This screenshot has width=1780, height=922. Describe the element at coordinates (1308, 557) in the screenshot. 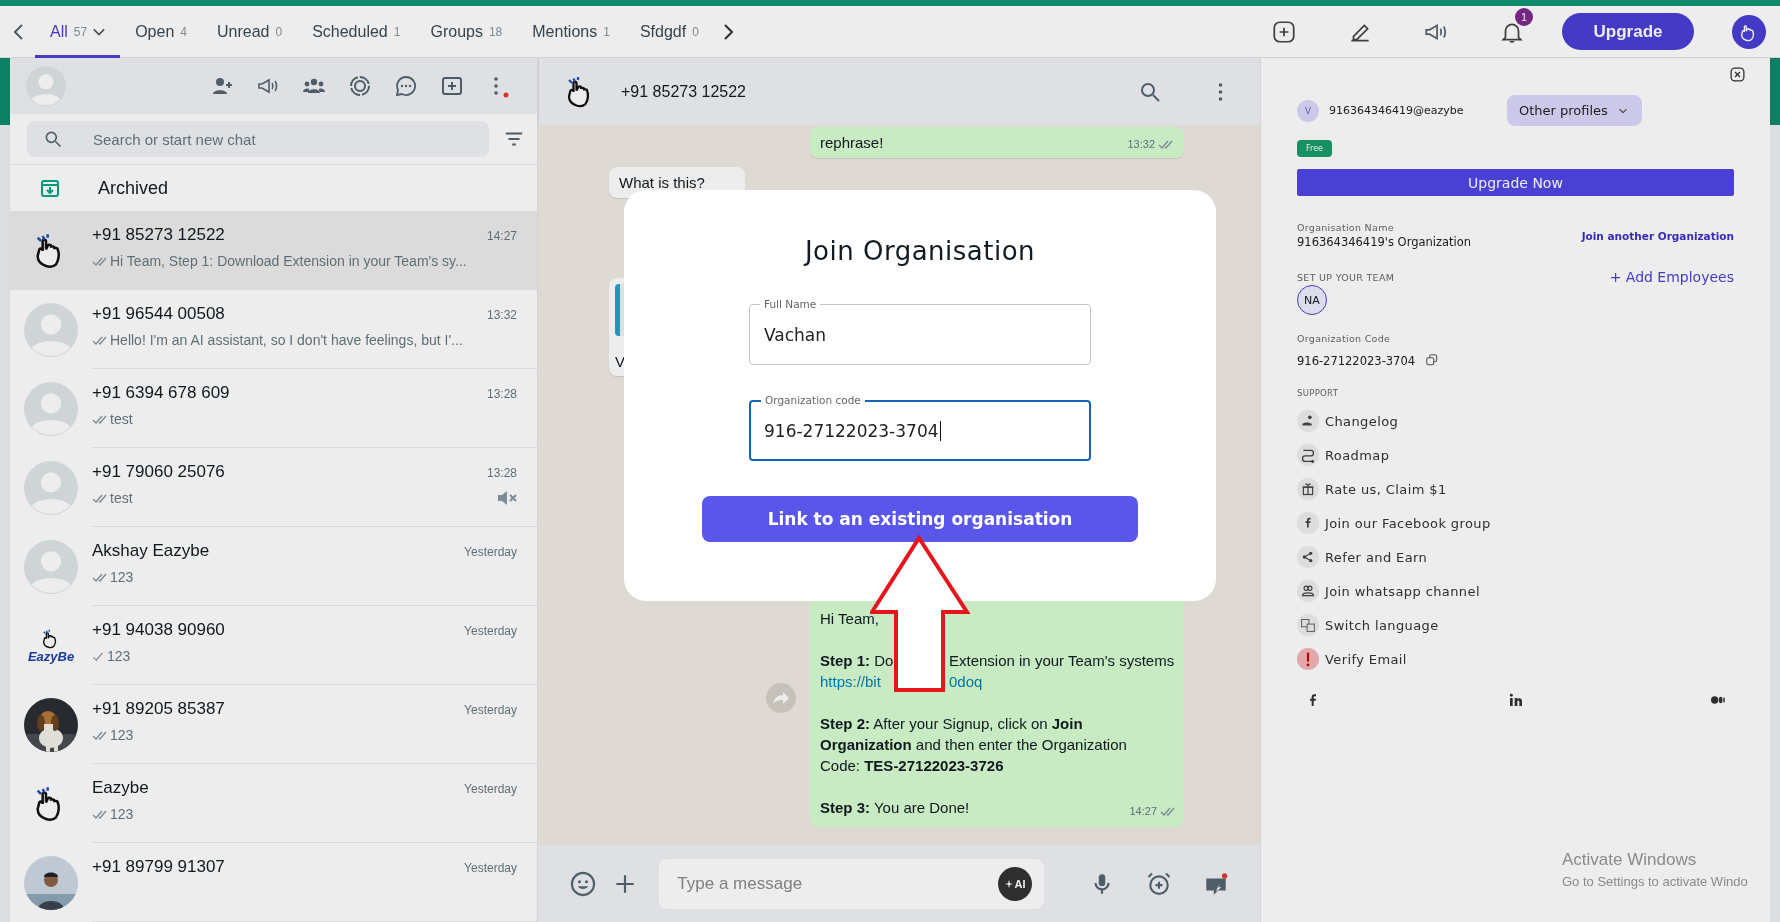

I see `share-icon` at that location.